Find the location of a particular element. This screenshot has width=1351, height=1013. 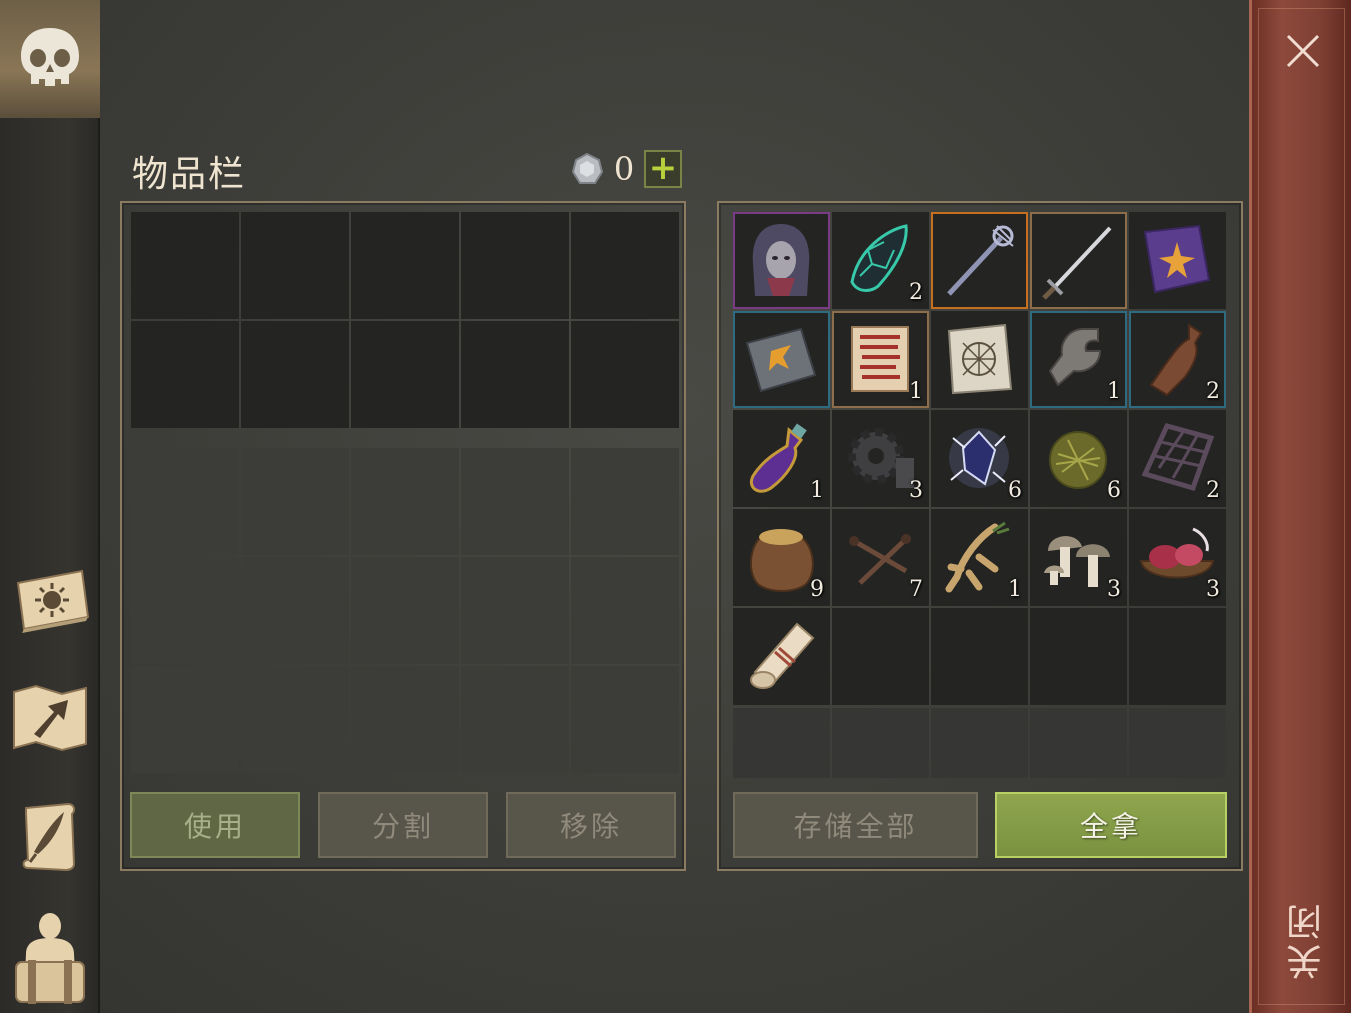

use-button: 使用 is located at coordinates (215, 825).